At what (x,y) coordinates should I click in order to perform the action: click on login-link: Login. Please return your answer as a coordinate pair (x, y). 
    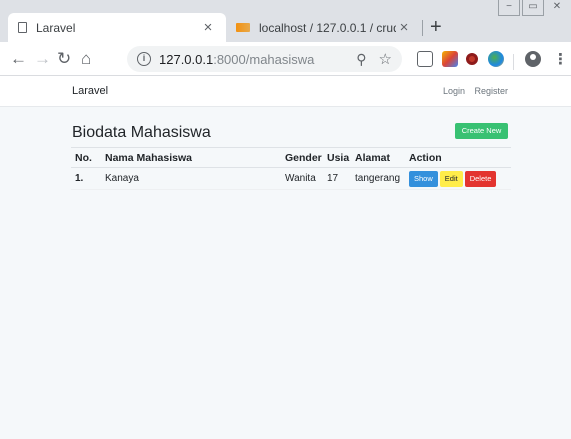
    Looking at the image, I should click on (454, 91).